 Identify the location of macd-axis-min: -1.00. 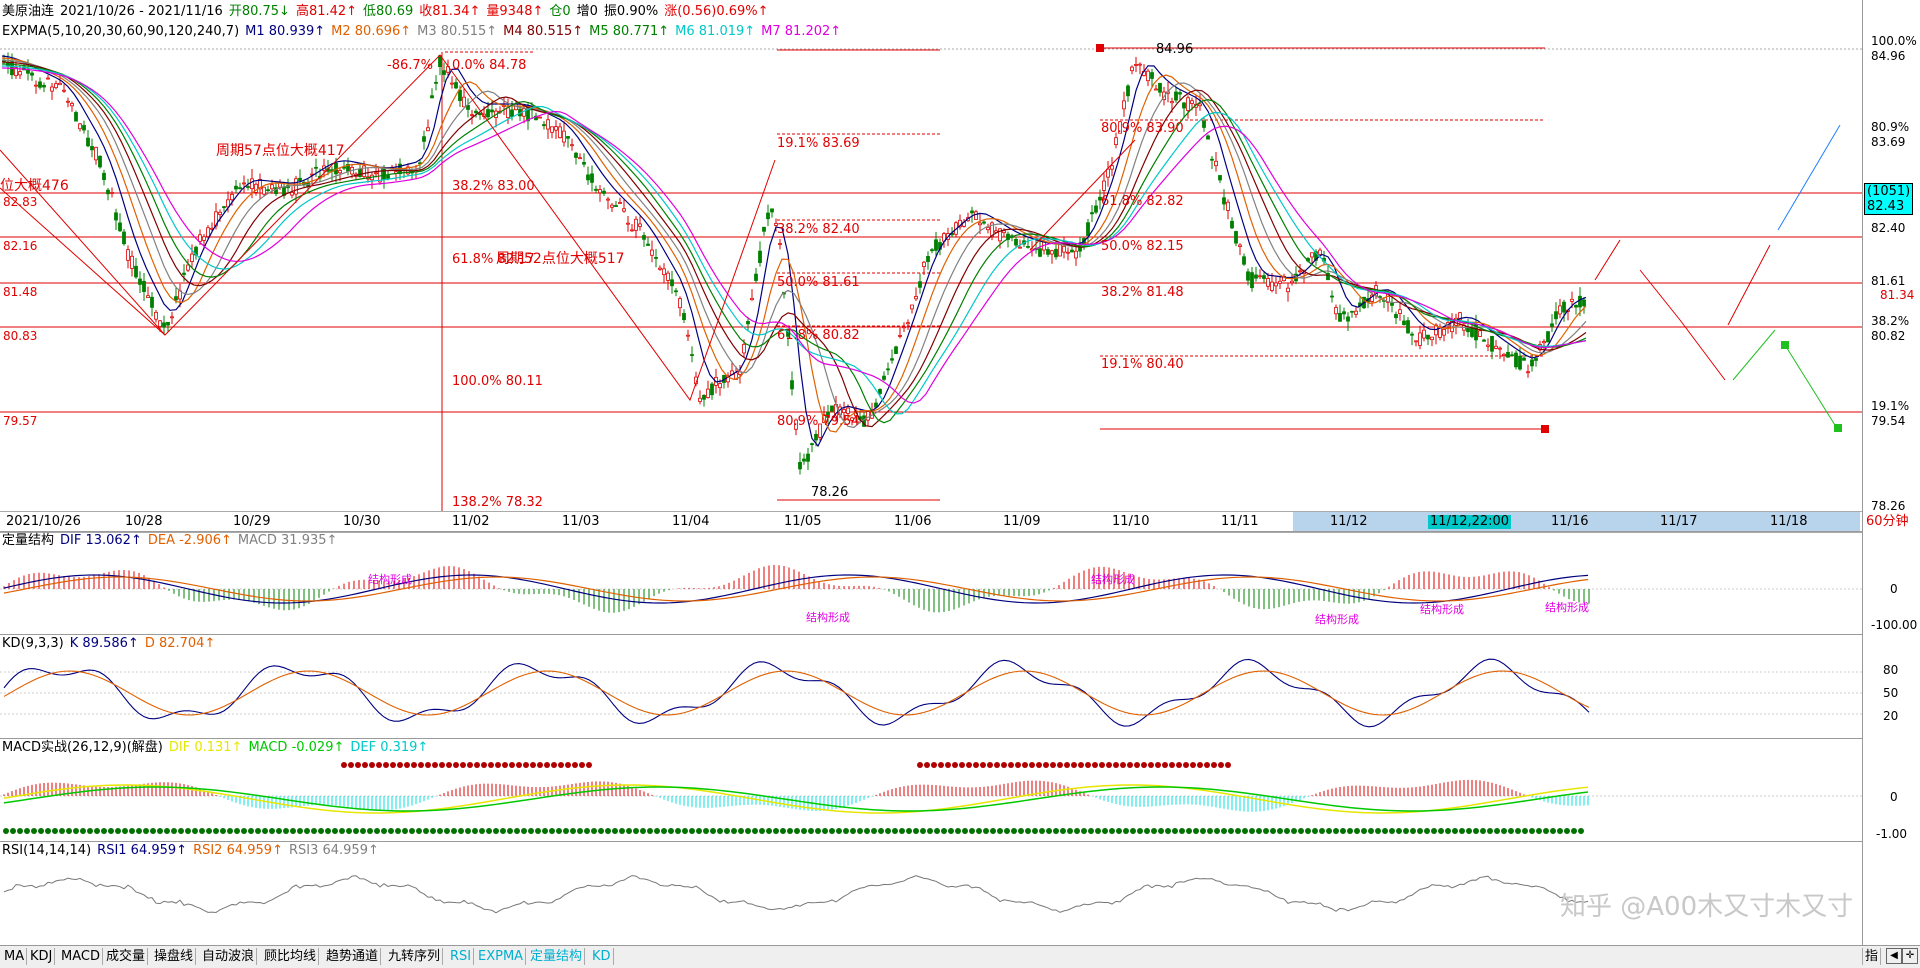
(1892, 834).